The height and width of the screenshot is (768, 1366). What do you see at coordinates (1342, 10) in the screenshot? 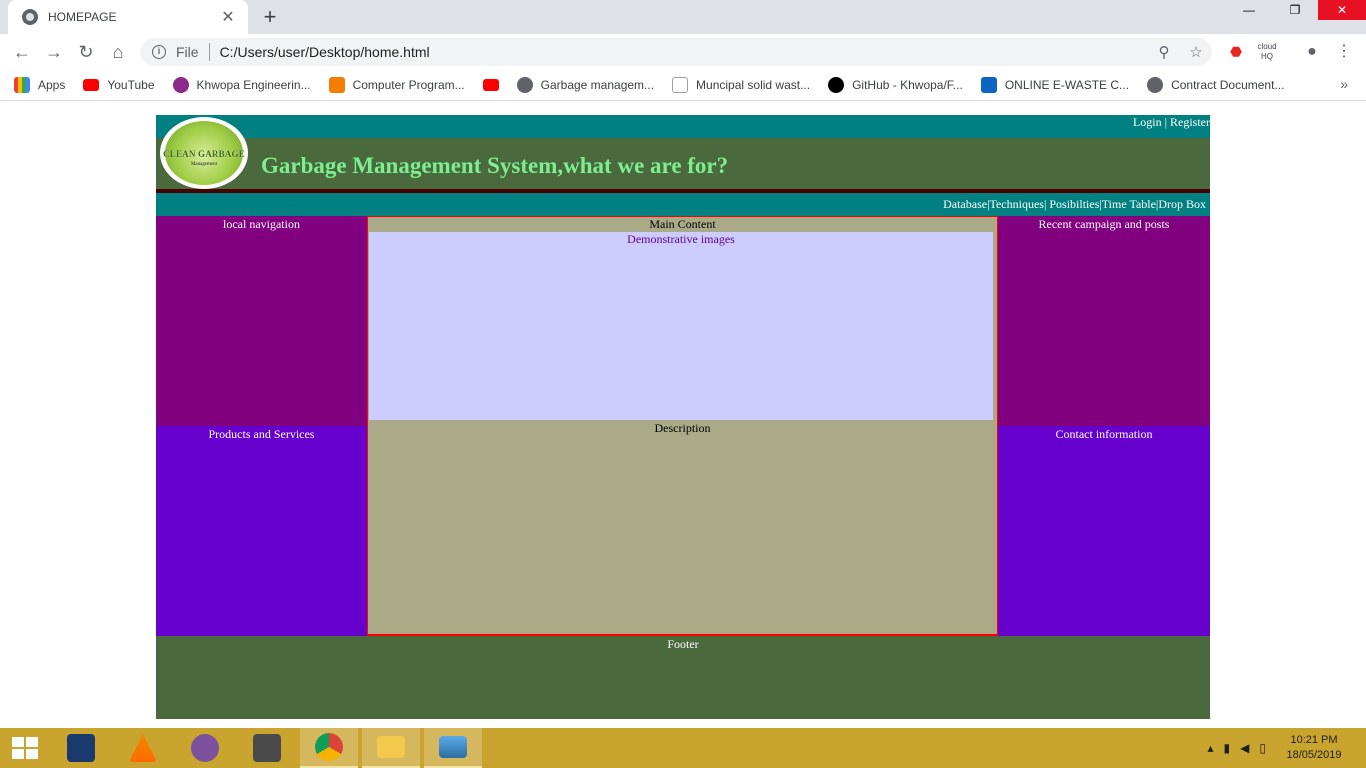
I see `close-window-button: ✕` at bounding box center [1342, 10].